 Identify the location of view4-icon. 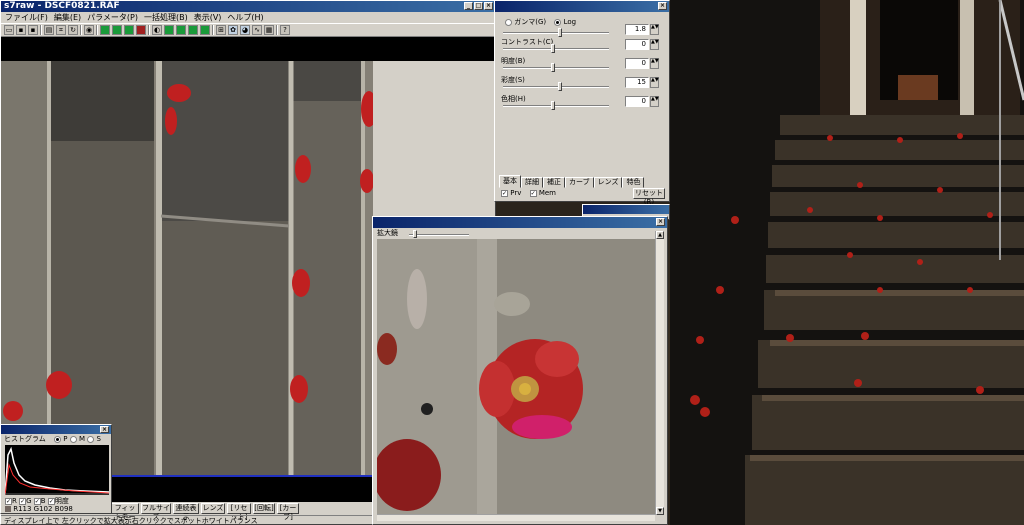
(205, 30).